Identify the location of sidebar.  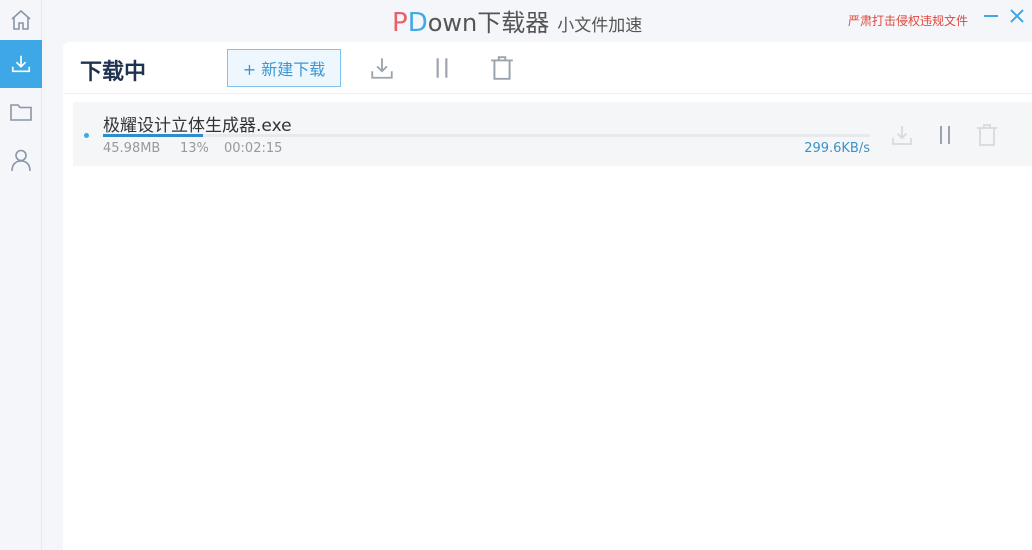
(21, 275).